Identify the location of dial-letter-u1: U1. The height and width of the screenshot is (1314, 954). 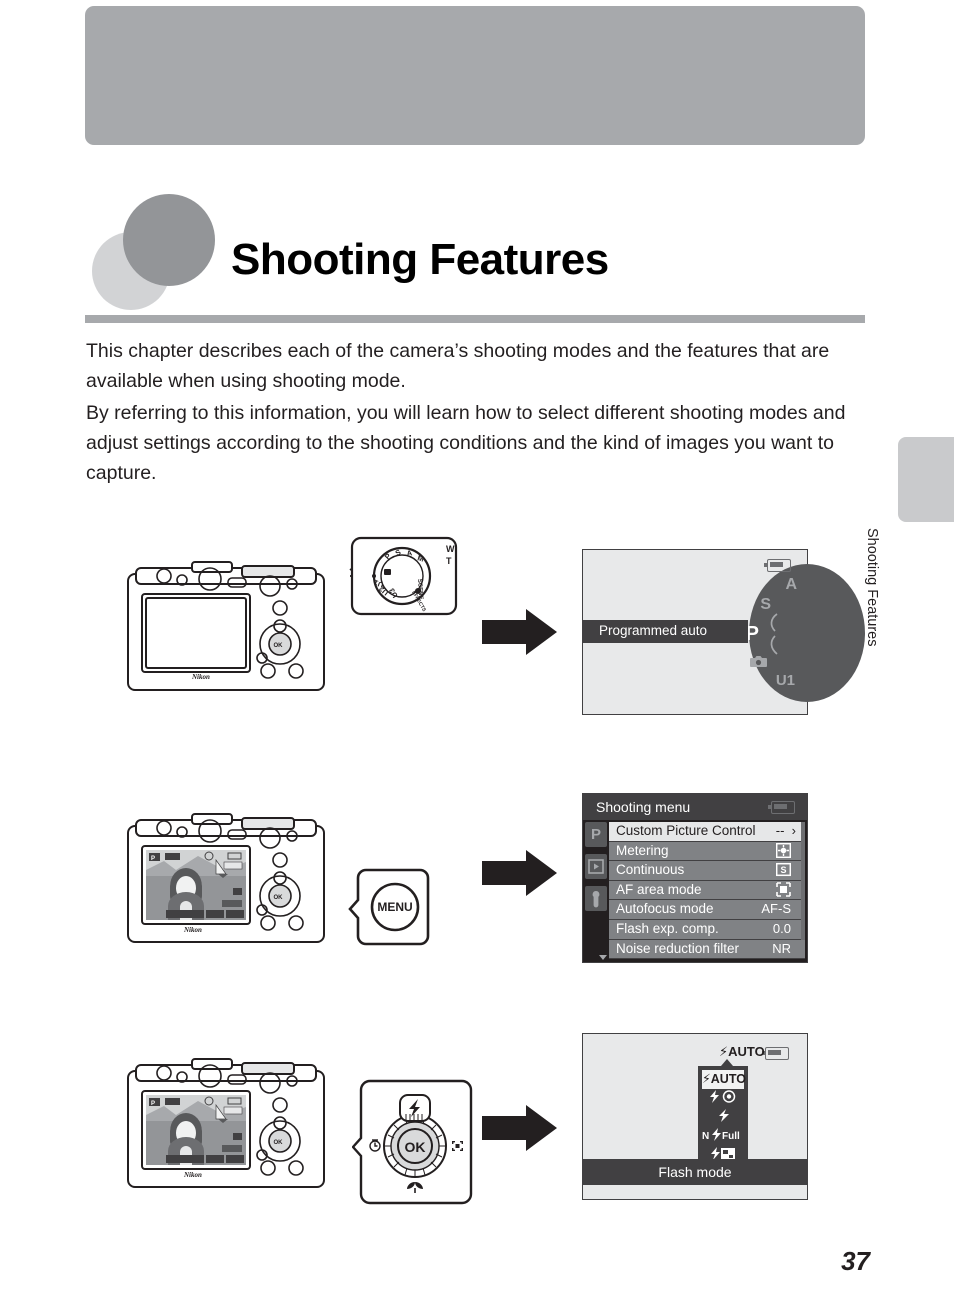
(785, 680).